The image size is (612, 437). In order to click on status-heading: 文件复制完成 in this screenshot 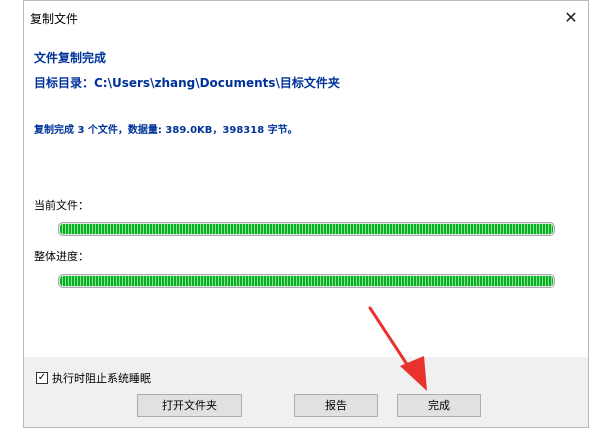, I will do `click(70, 58)`.